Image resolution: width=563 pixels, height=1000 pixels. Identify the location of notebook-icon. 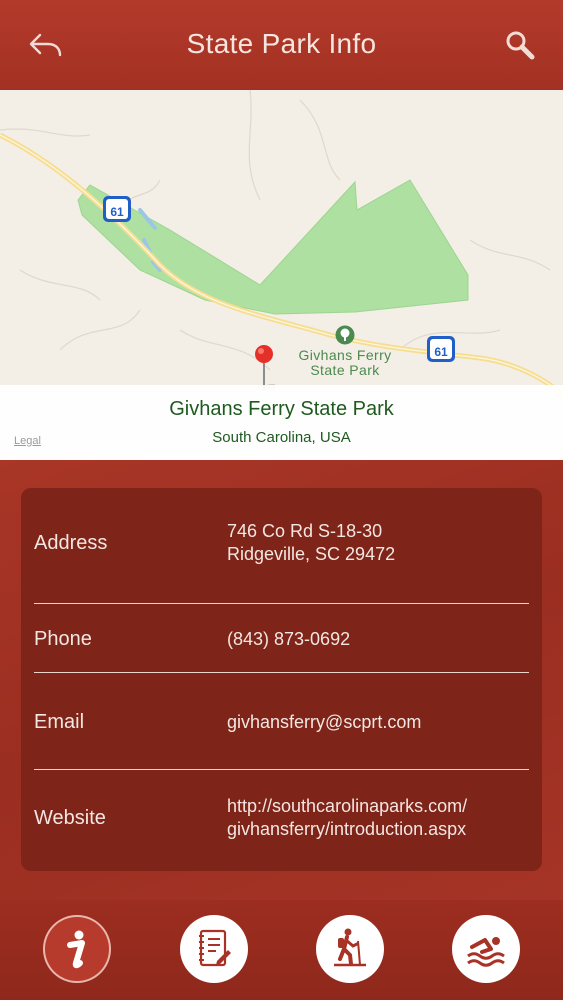
(215, 948).